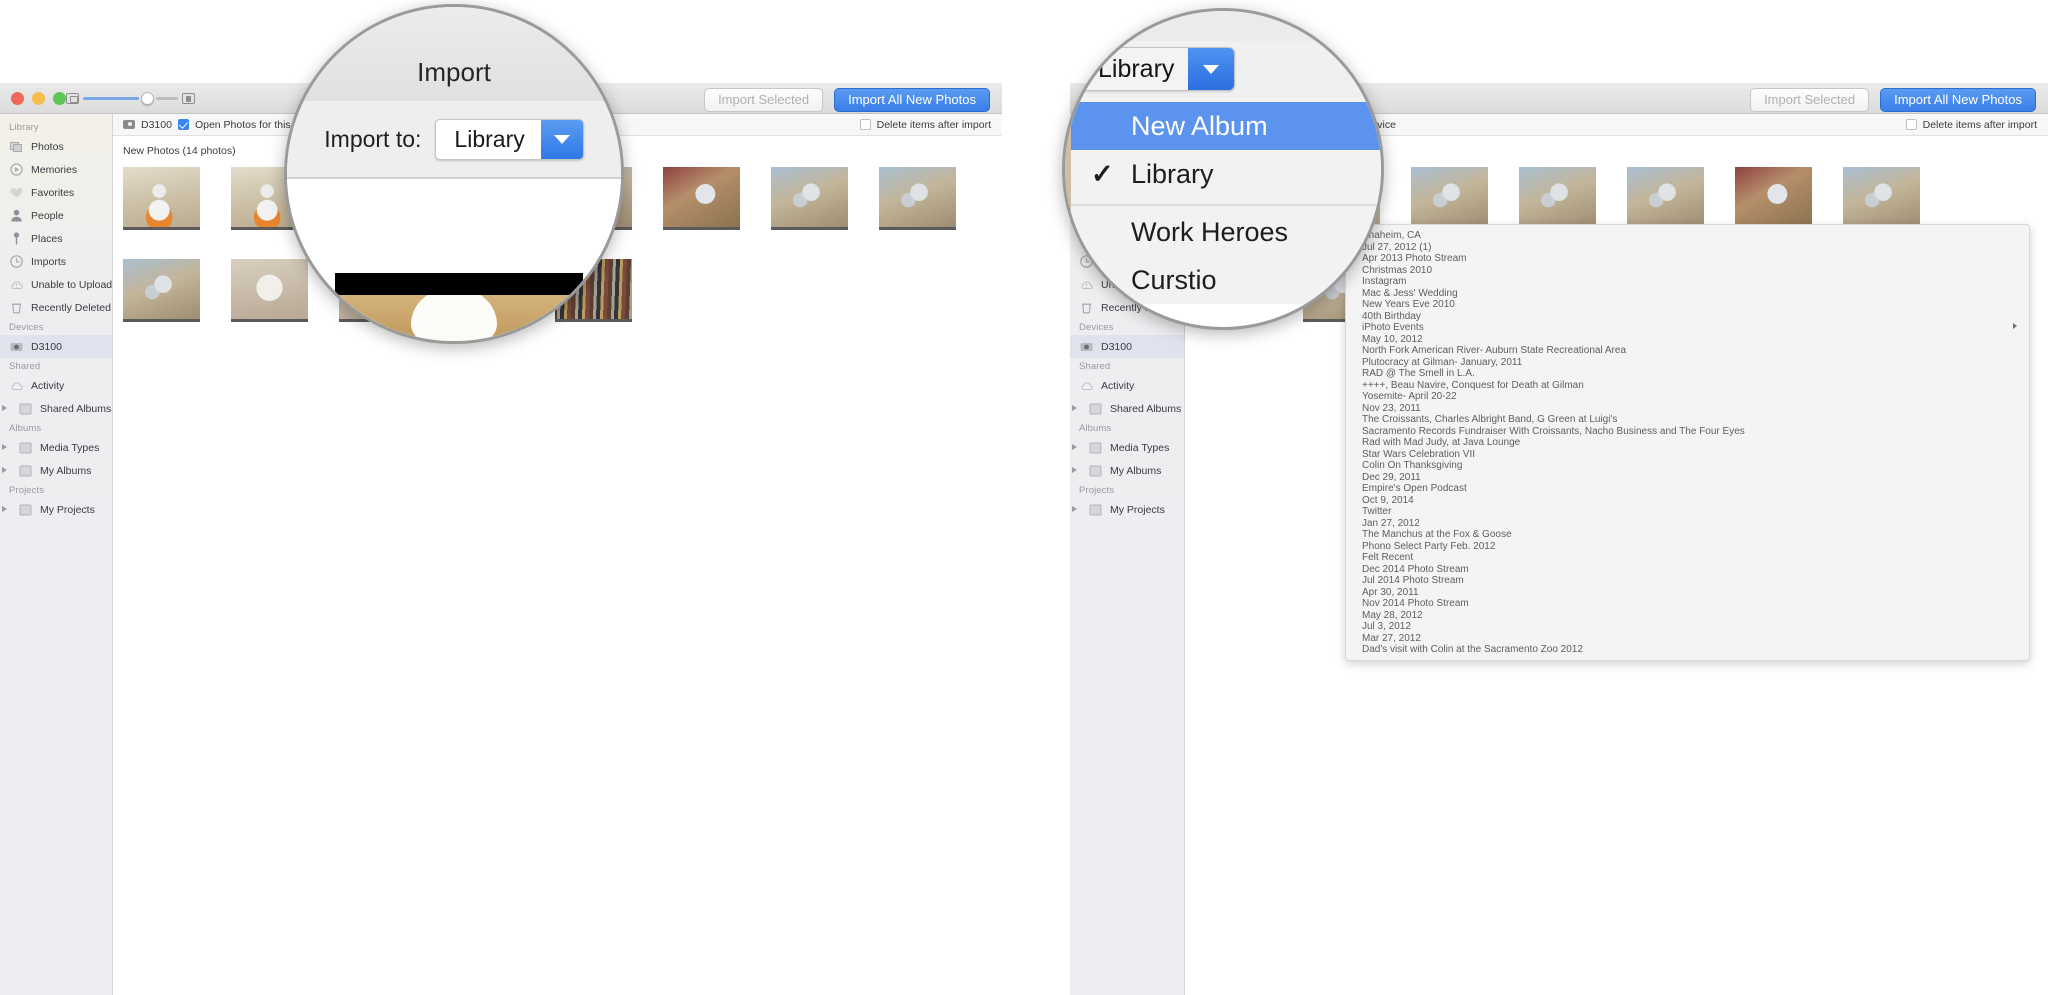 The width and height of the screenshot is (2048, 995). I want to click on album-menu-item: Instagram, so click(1687, 282).